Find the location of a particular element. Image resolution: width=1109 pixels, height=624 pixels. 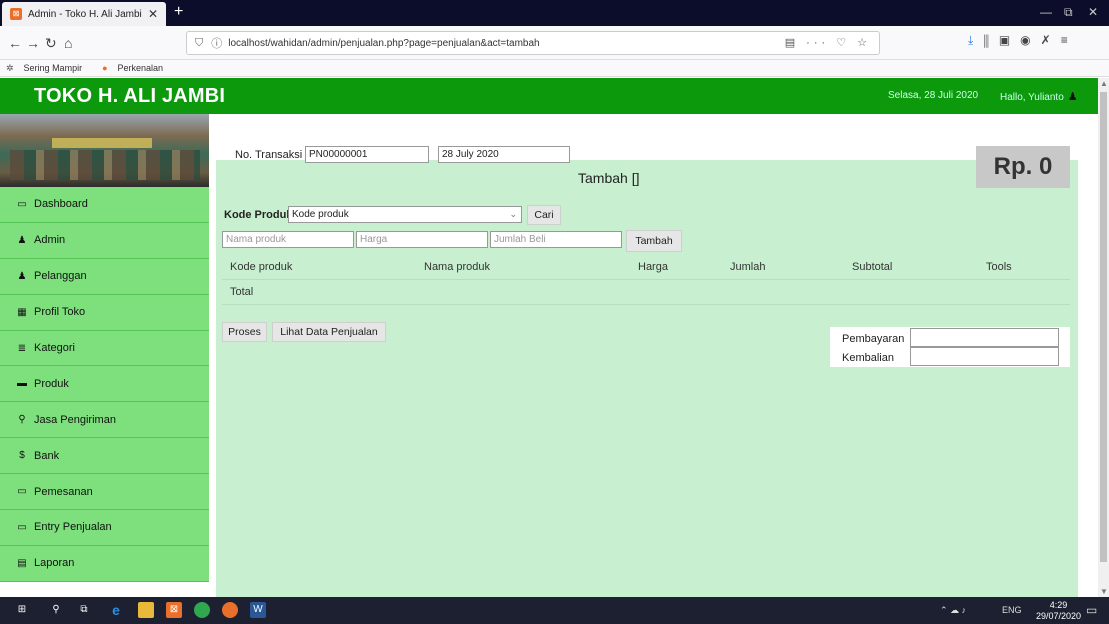

word-icon: W is located at coordinates (258, 610).